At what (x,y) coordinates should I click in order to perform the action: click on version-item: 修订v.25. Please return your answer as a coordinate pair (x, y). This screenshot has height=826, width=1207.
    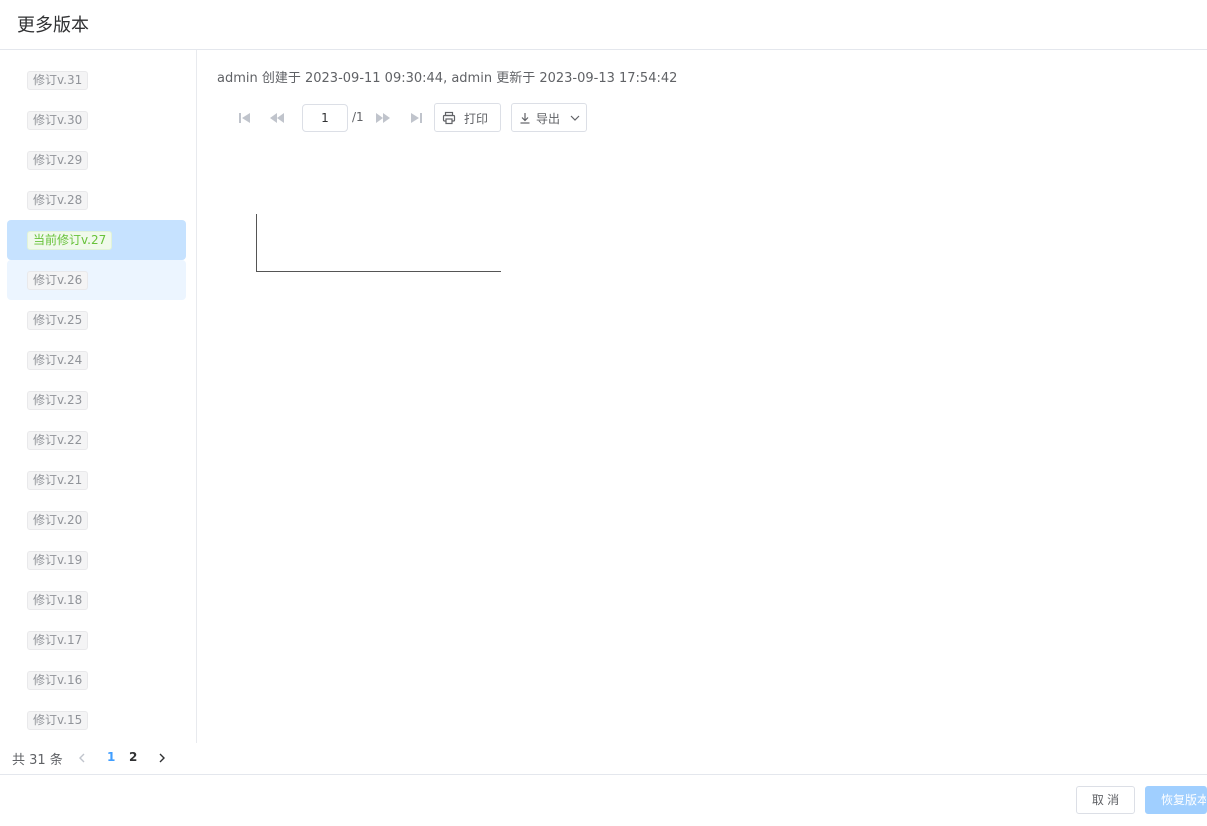
    Looking at the image, I should click on (96, 320).